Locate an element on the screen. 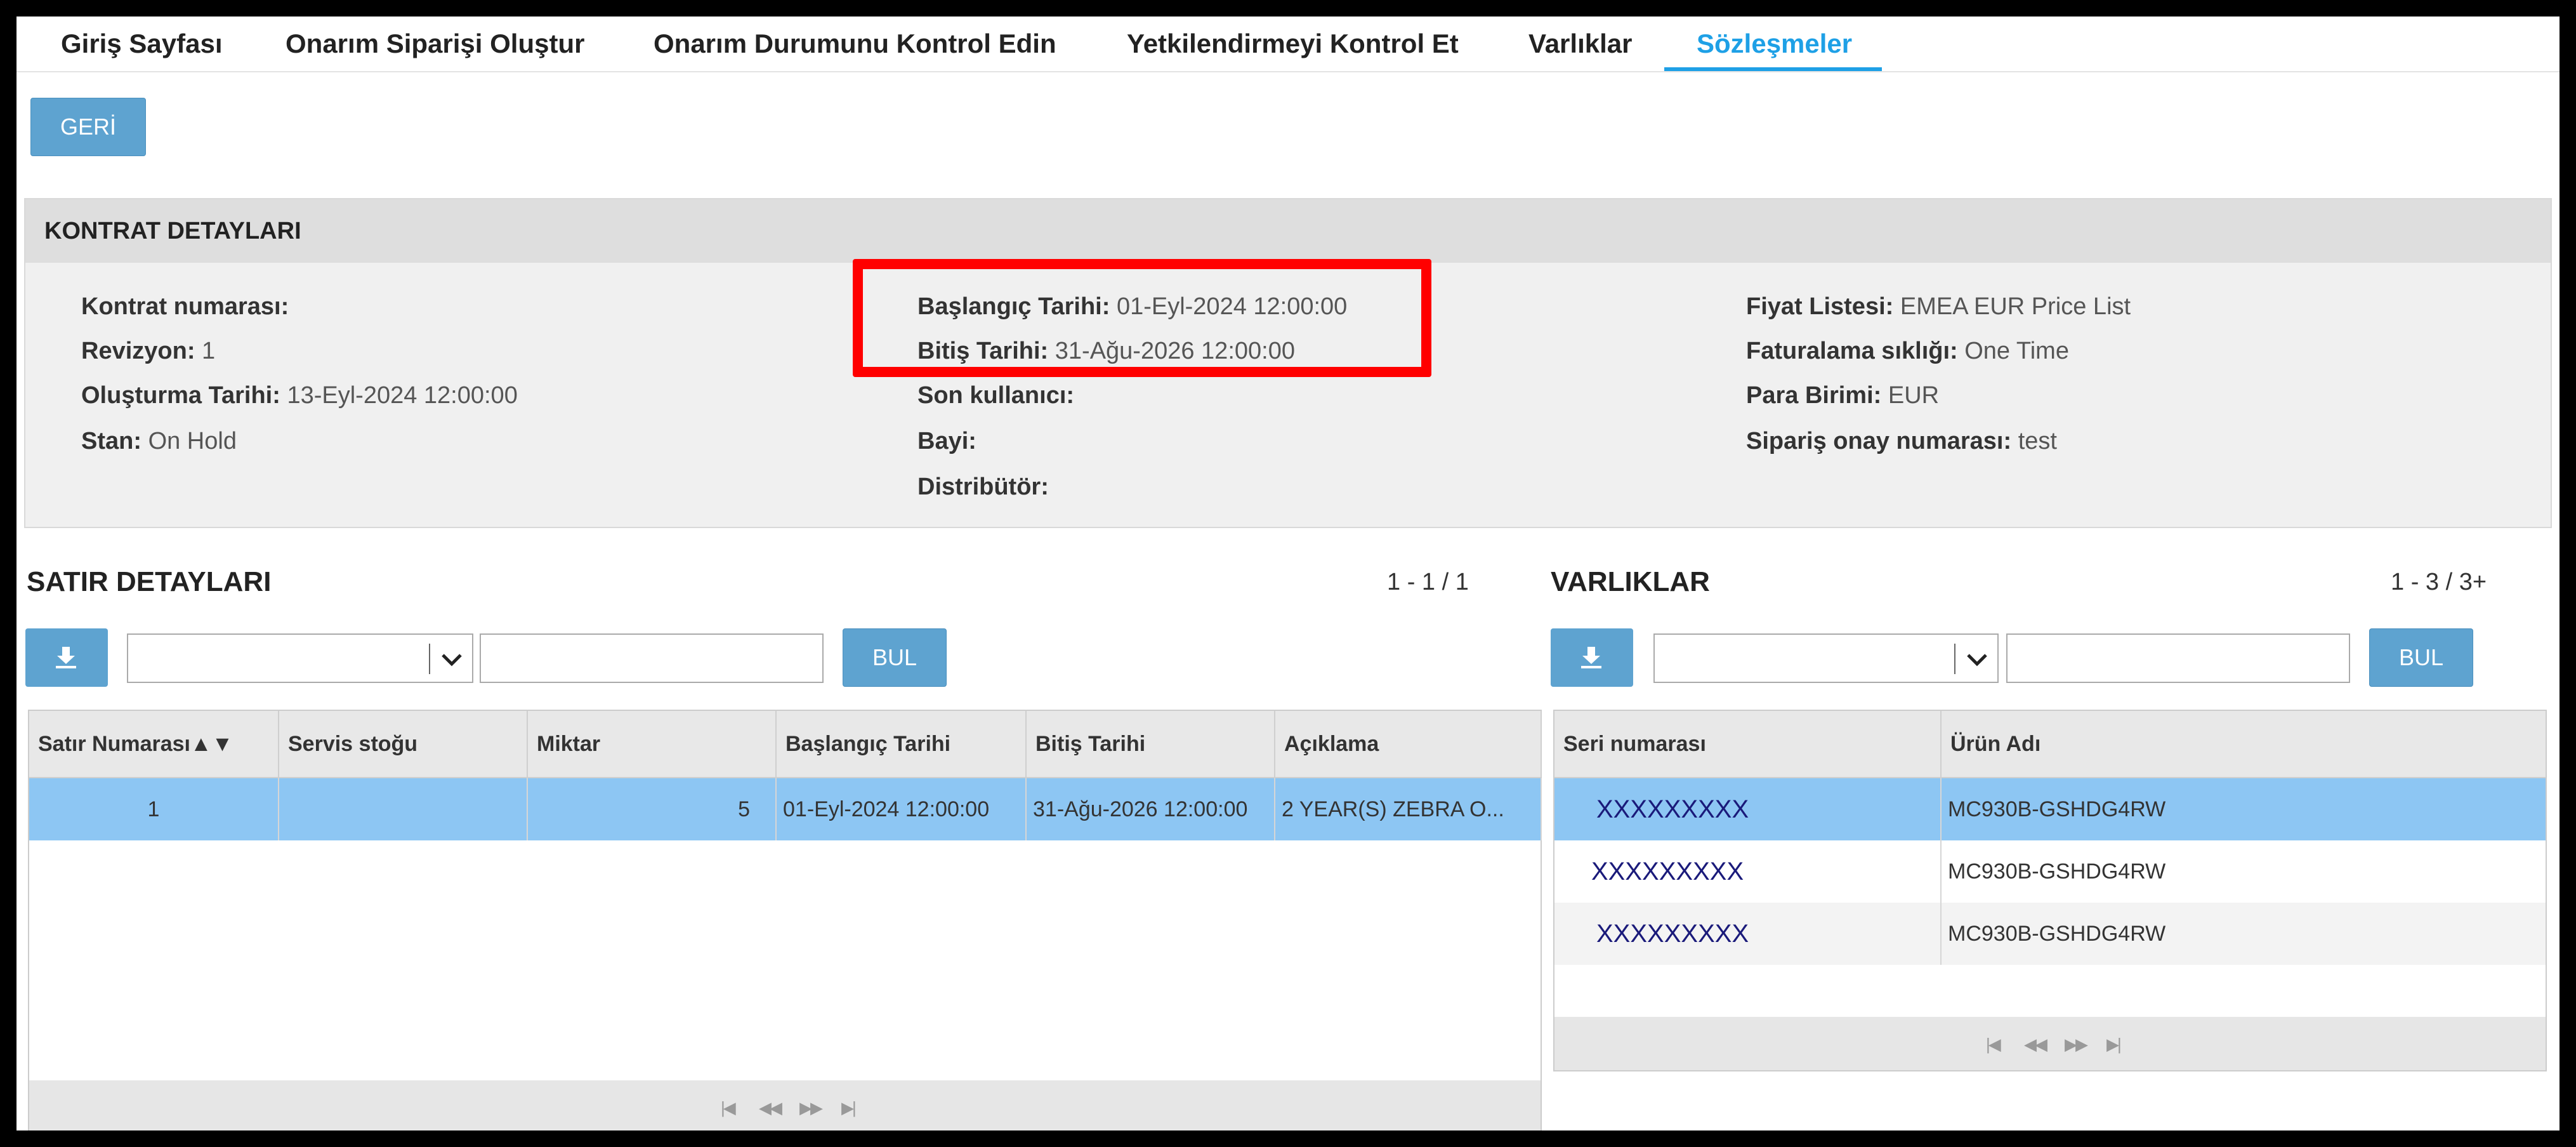  field-label: Kontrat numarası: is located at coordinates (185, 306).